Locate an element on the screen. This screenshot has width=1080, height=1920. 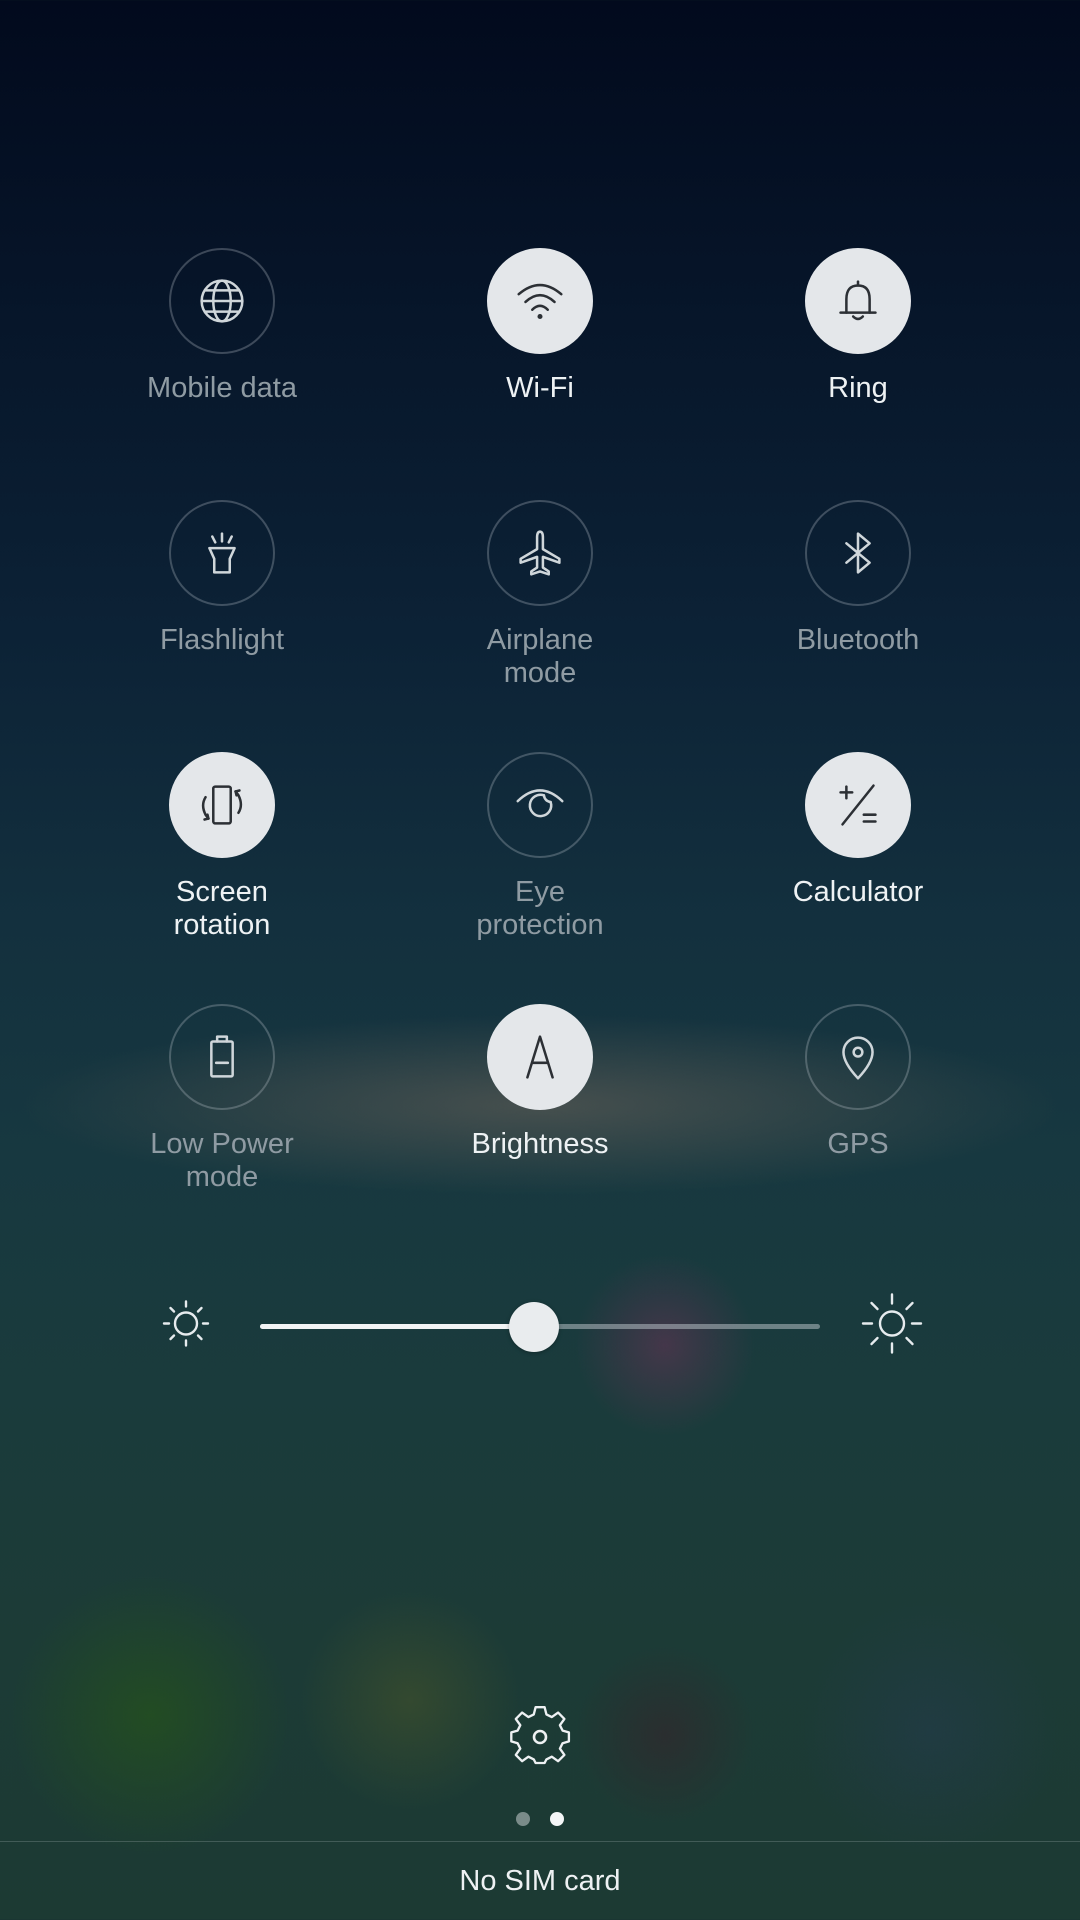
tile-bluetooth: Bluetooth is located at coordinates (858, 578).